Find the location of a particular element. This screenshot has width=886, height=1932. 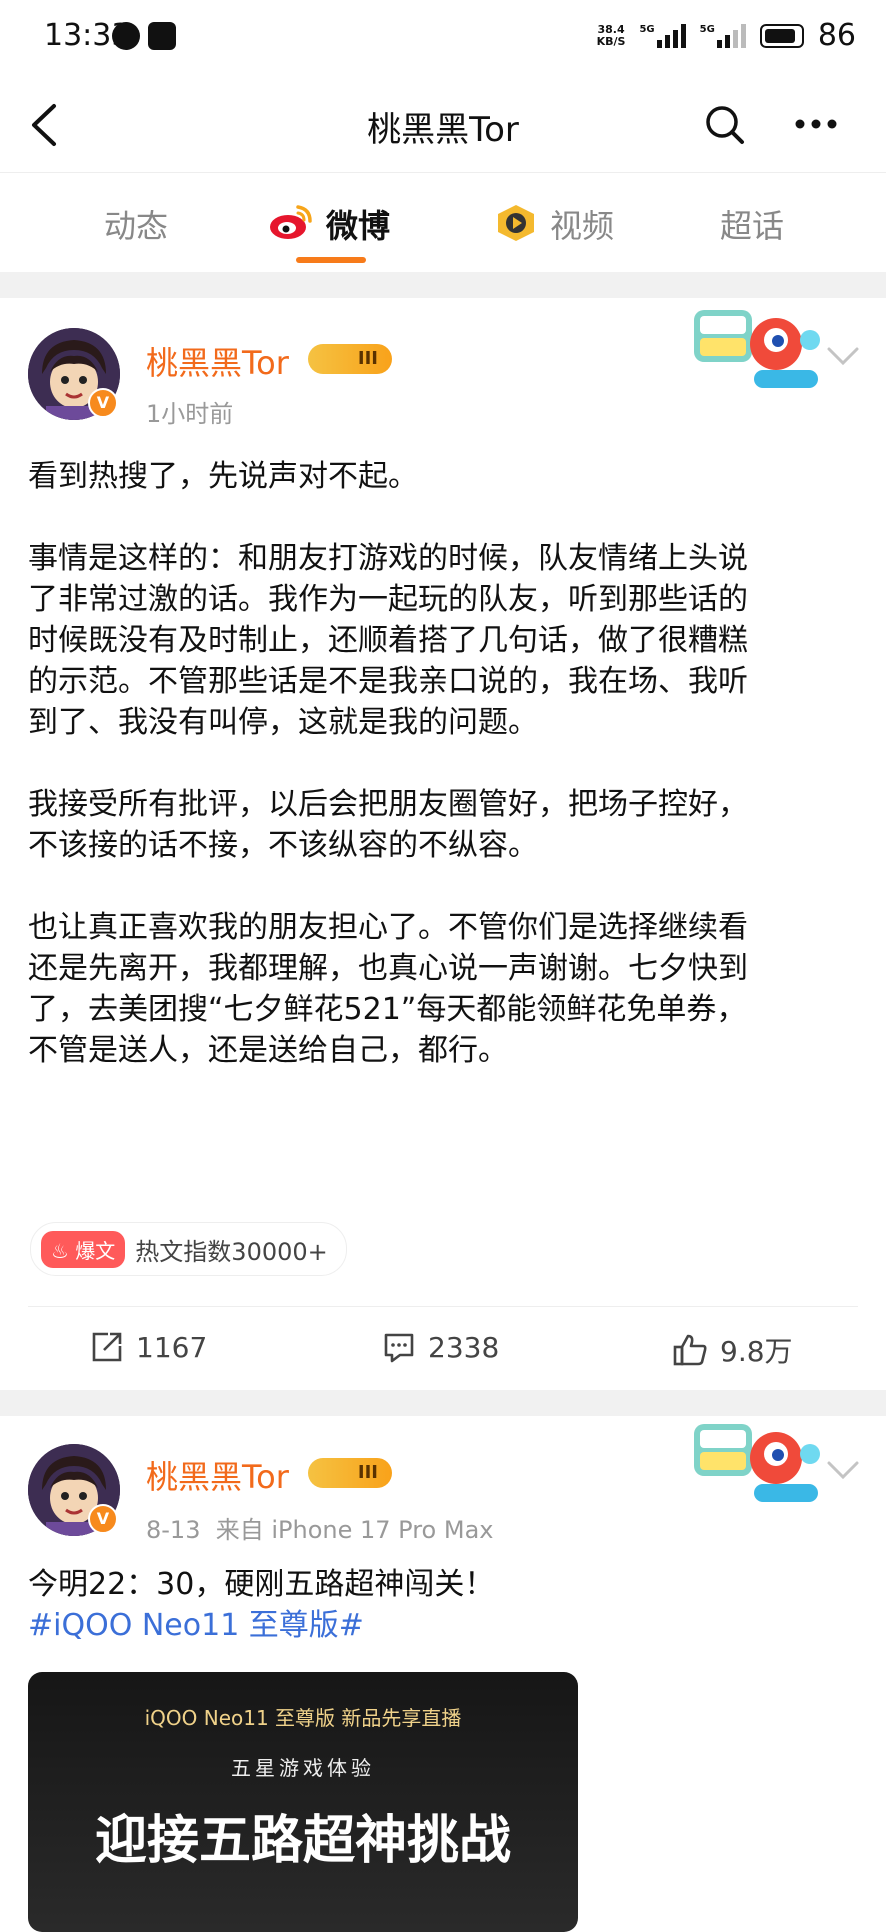

tab-weibo: 微博 is located at coordinates (358, 224).